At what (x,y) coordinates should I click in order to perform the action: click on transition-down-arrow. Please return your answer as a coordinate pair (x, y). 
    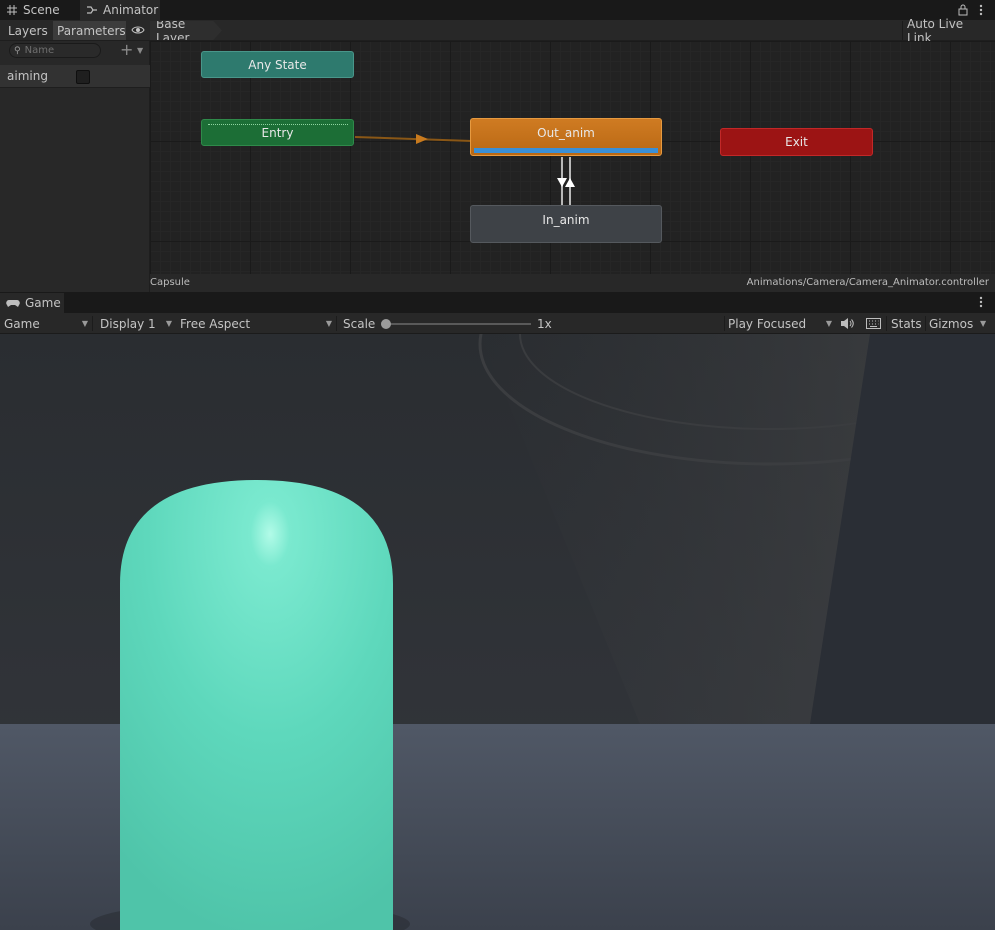
    Looking at the image, I should click on (562, 182).